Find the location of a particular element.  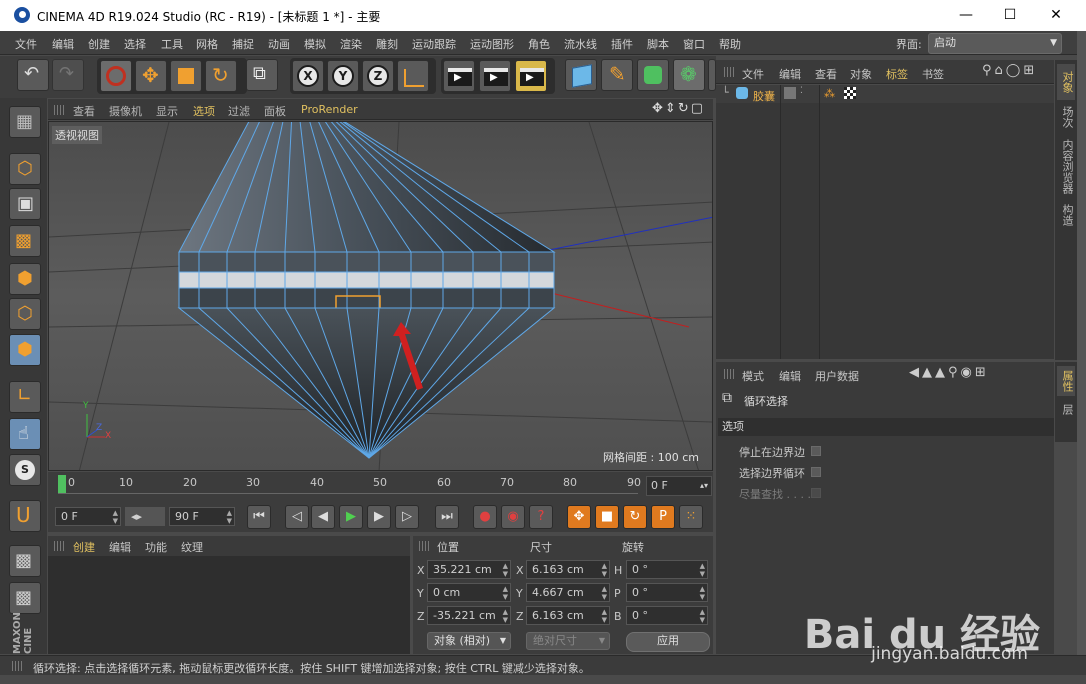

menu-pipeline: 流水线 is located at coordinates (580, 44).